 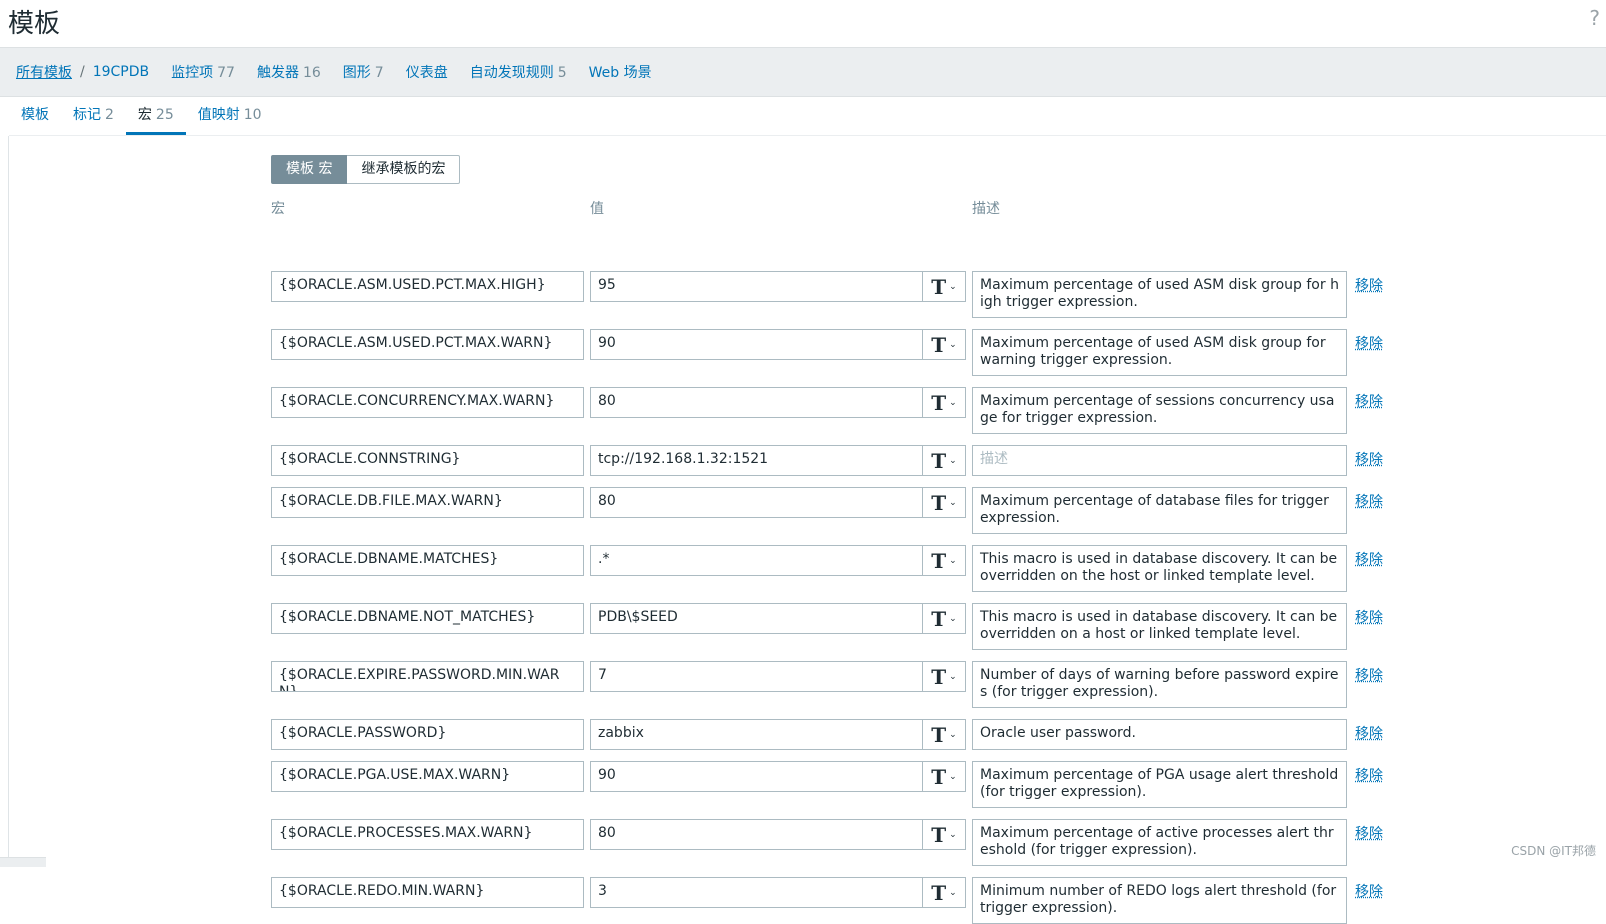 I want to click on help-icon: ?, so click(x=1594, y=18).